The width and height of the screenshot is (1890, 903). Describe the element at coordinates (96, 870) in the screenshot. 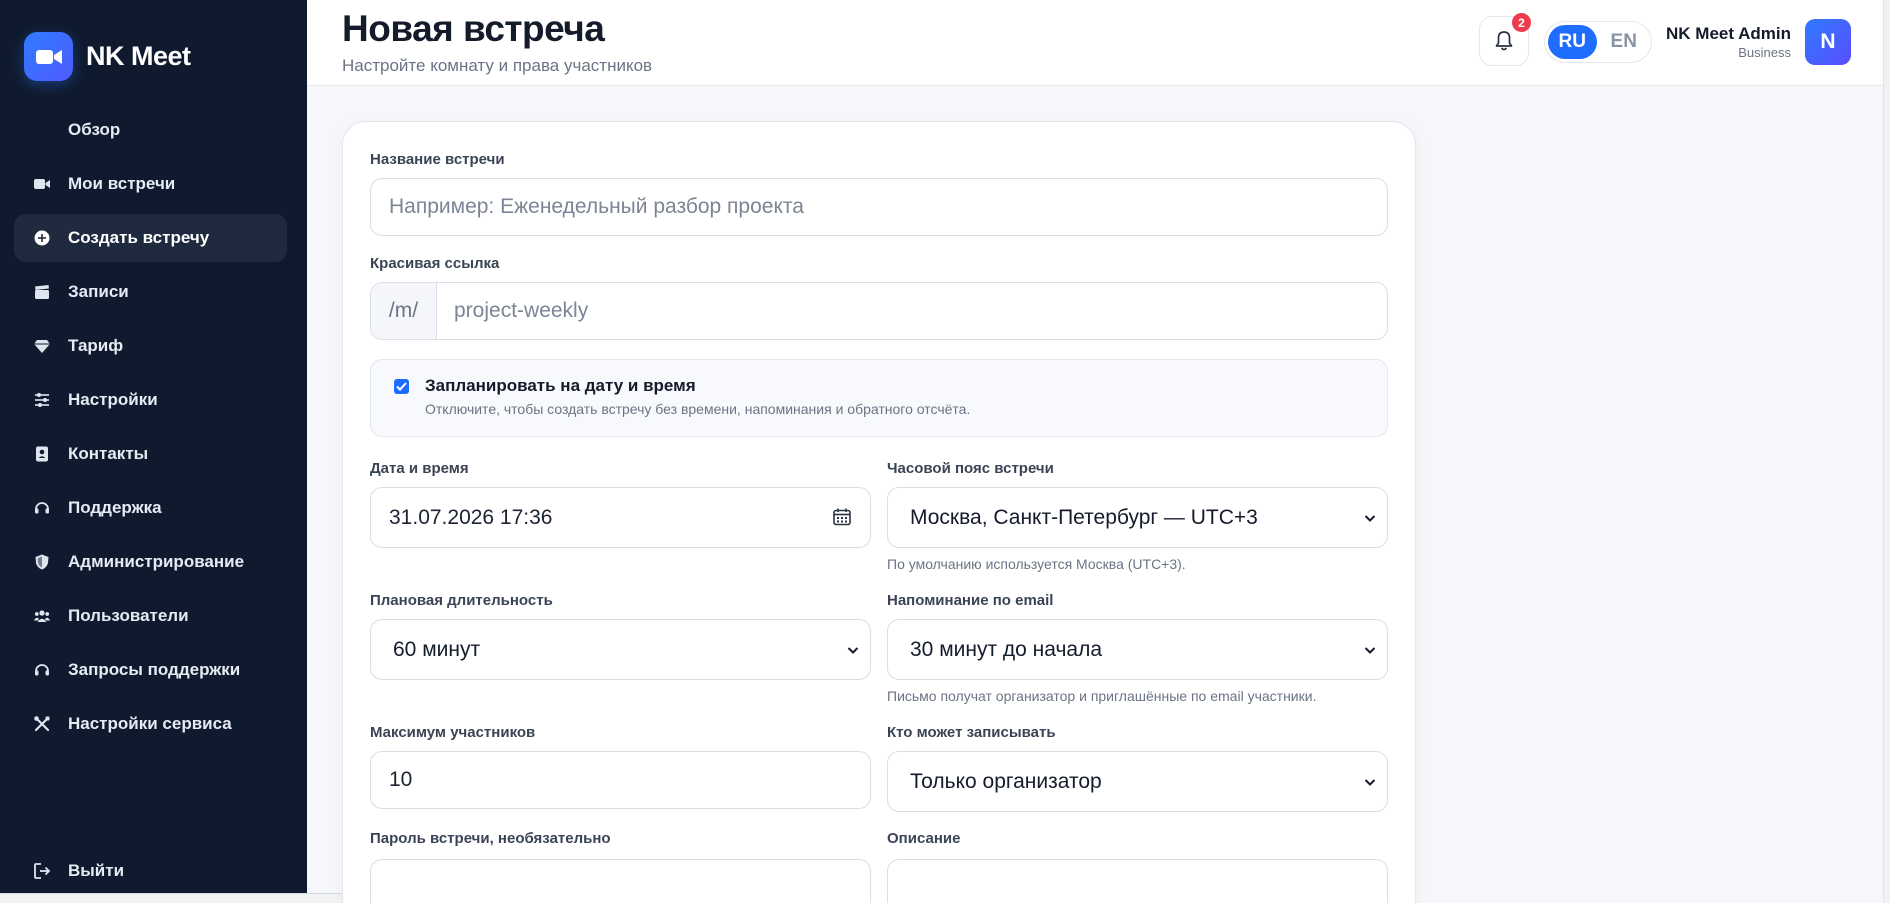

I see `logout-label: Выйти` at that location.